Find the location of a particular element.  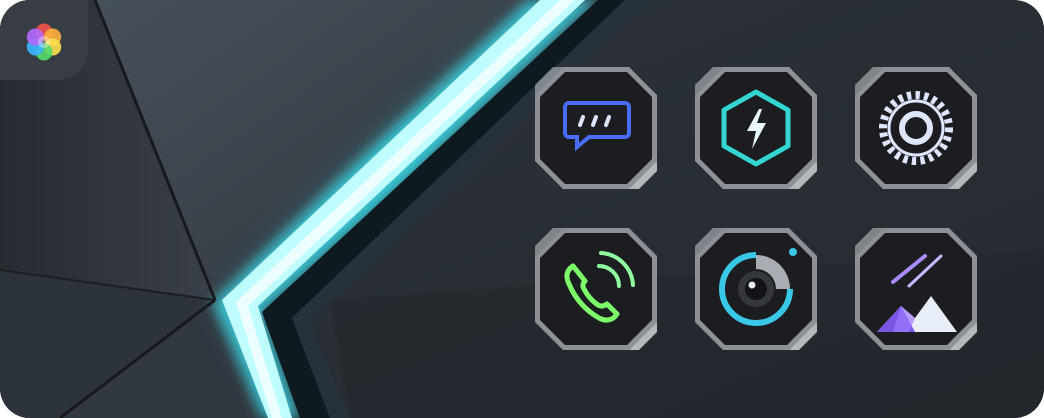

theme-app-logo-icon is located at coordinates (44, 42).